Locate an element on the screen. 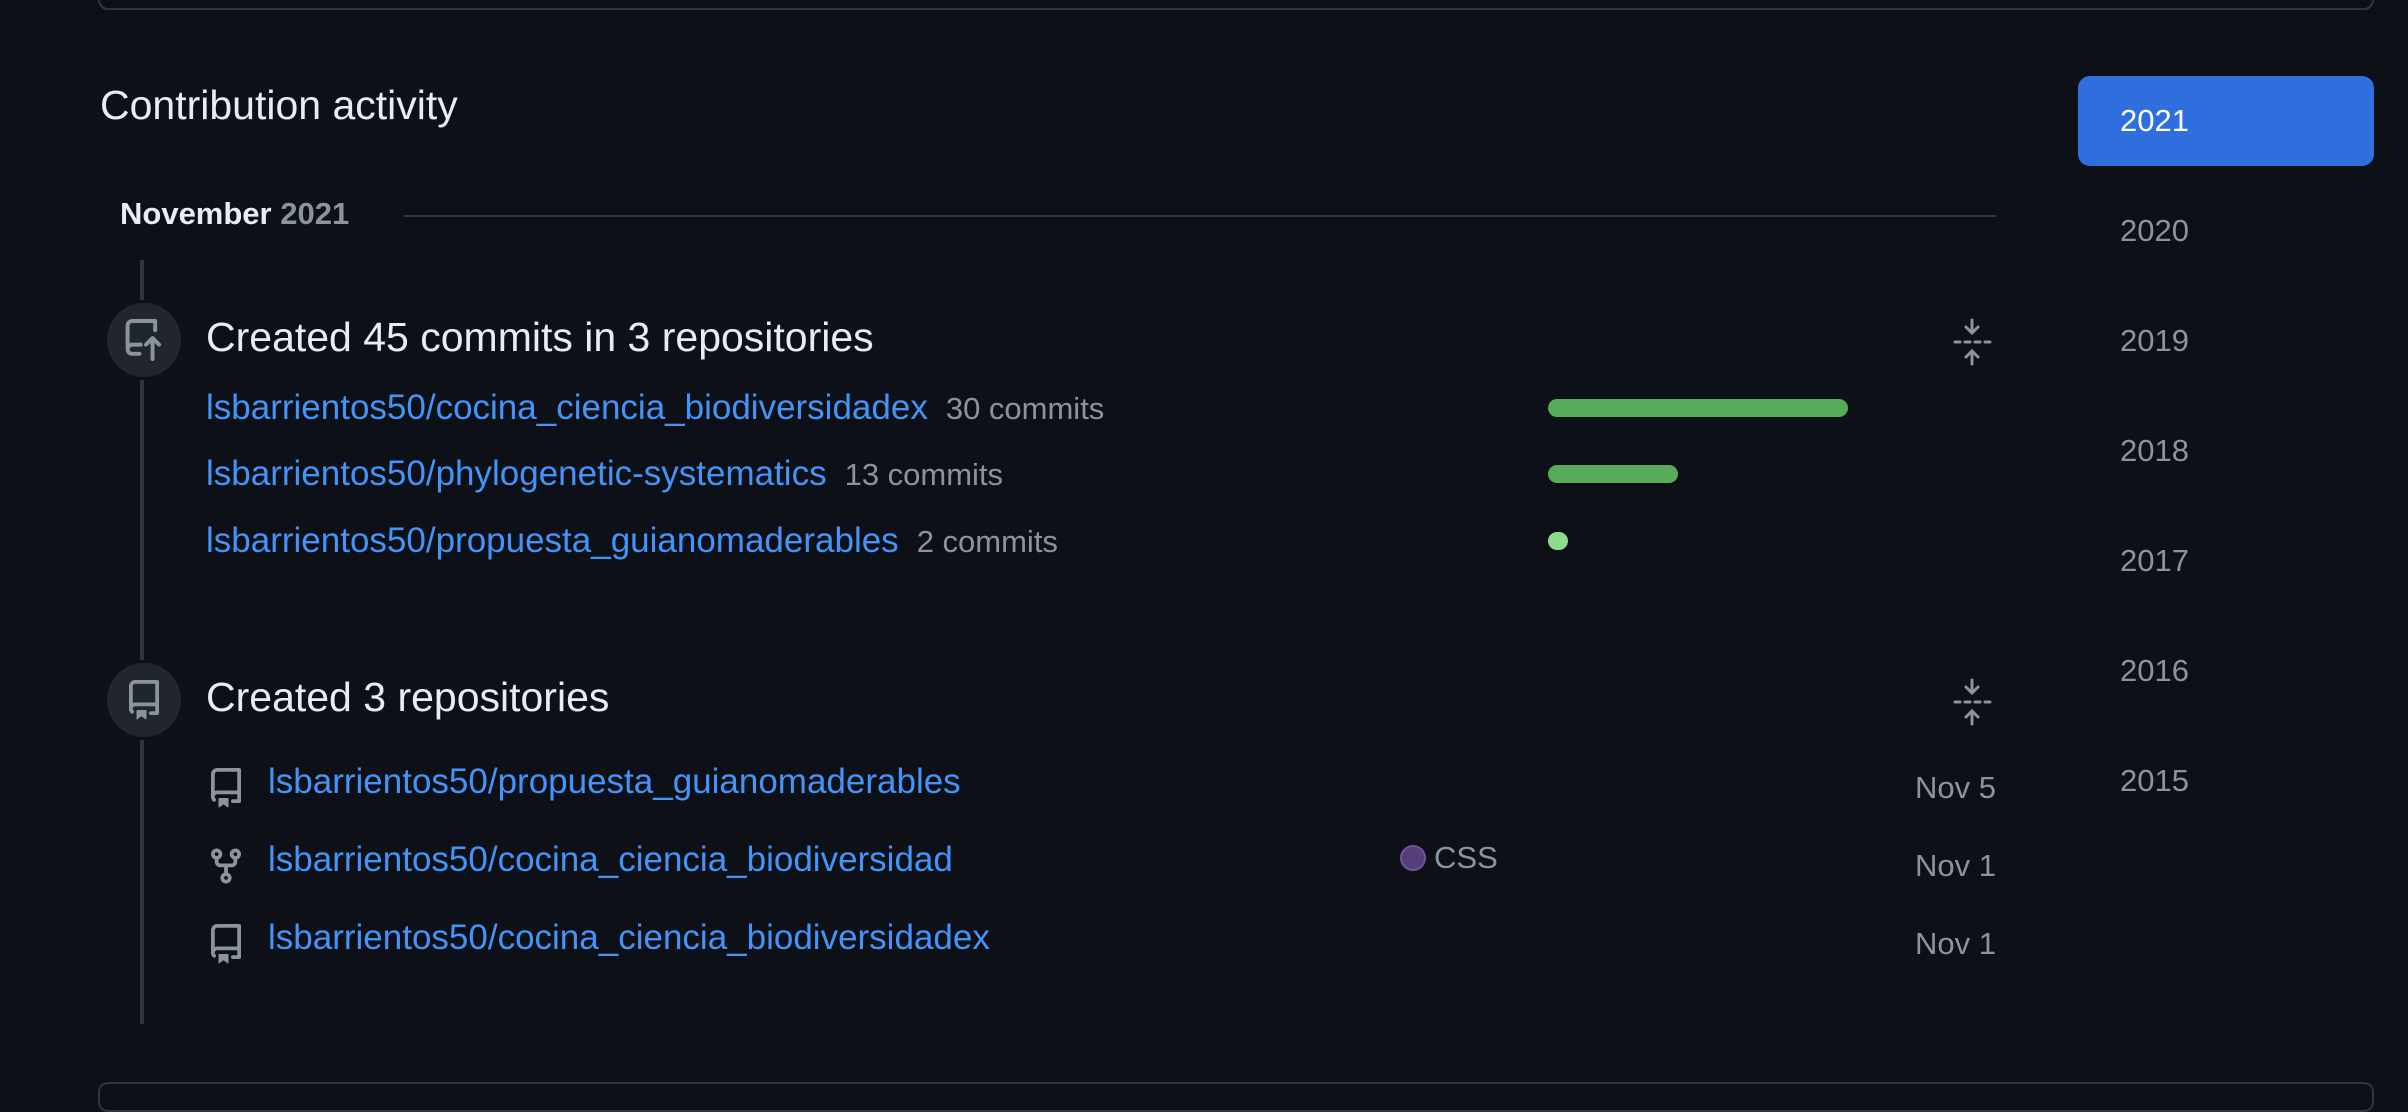 The height and width of the screenshot is (1112, 2408). commit-badge is located at coordinates (144, 340).